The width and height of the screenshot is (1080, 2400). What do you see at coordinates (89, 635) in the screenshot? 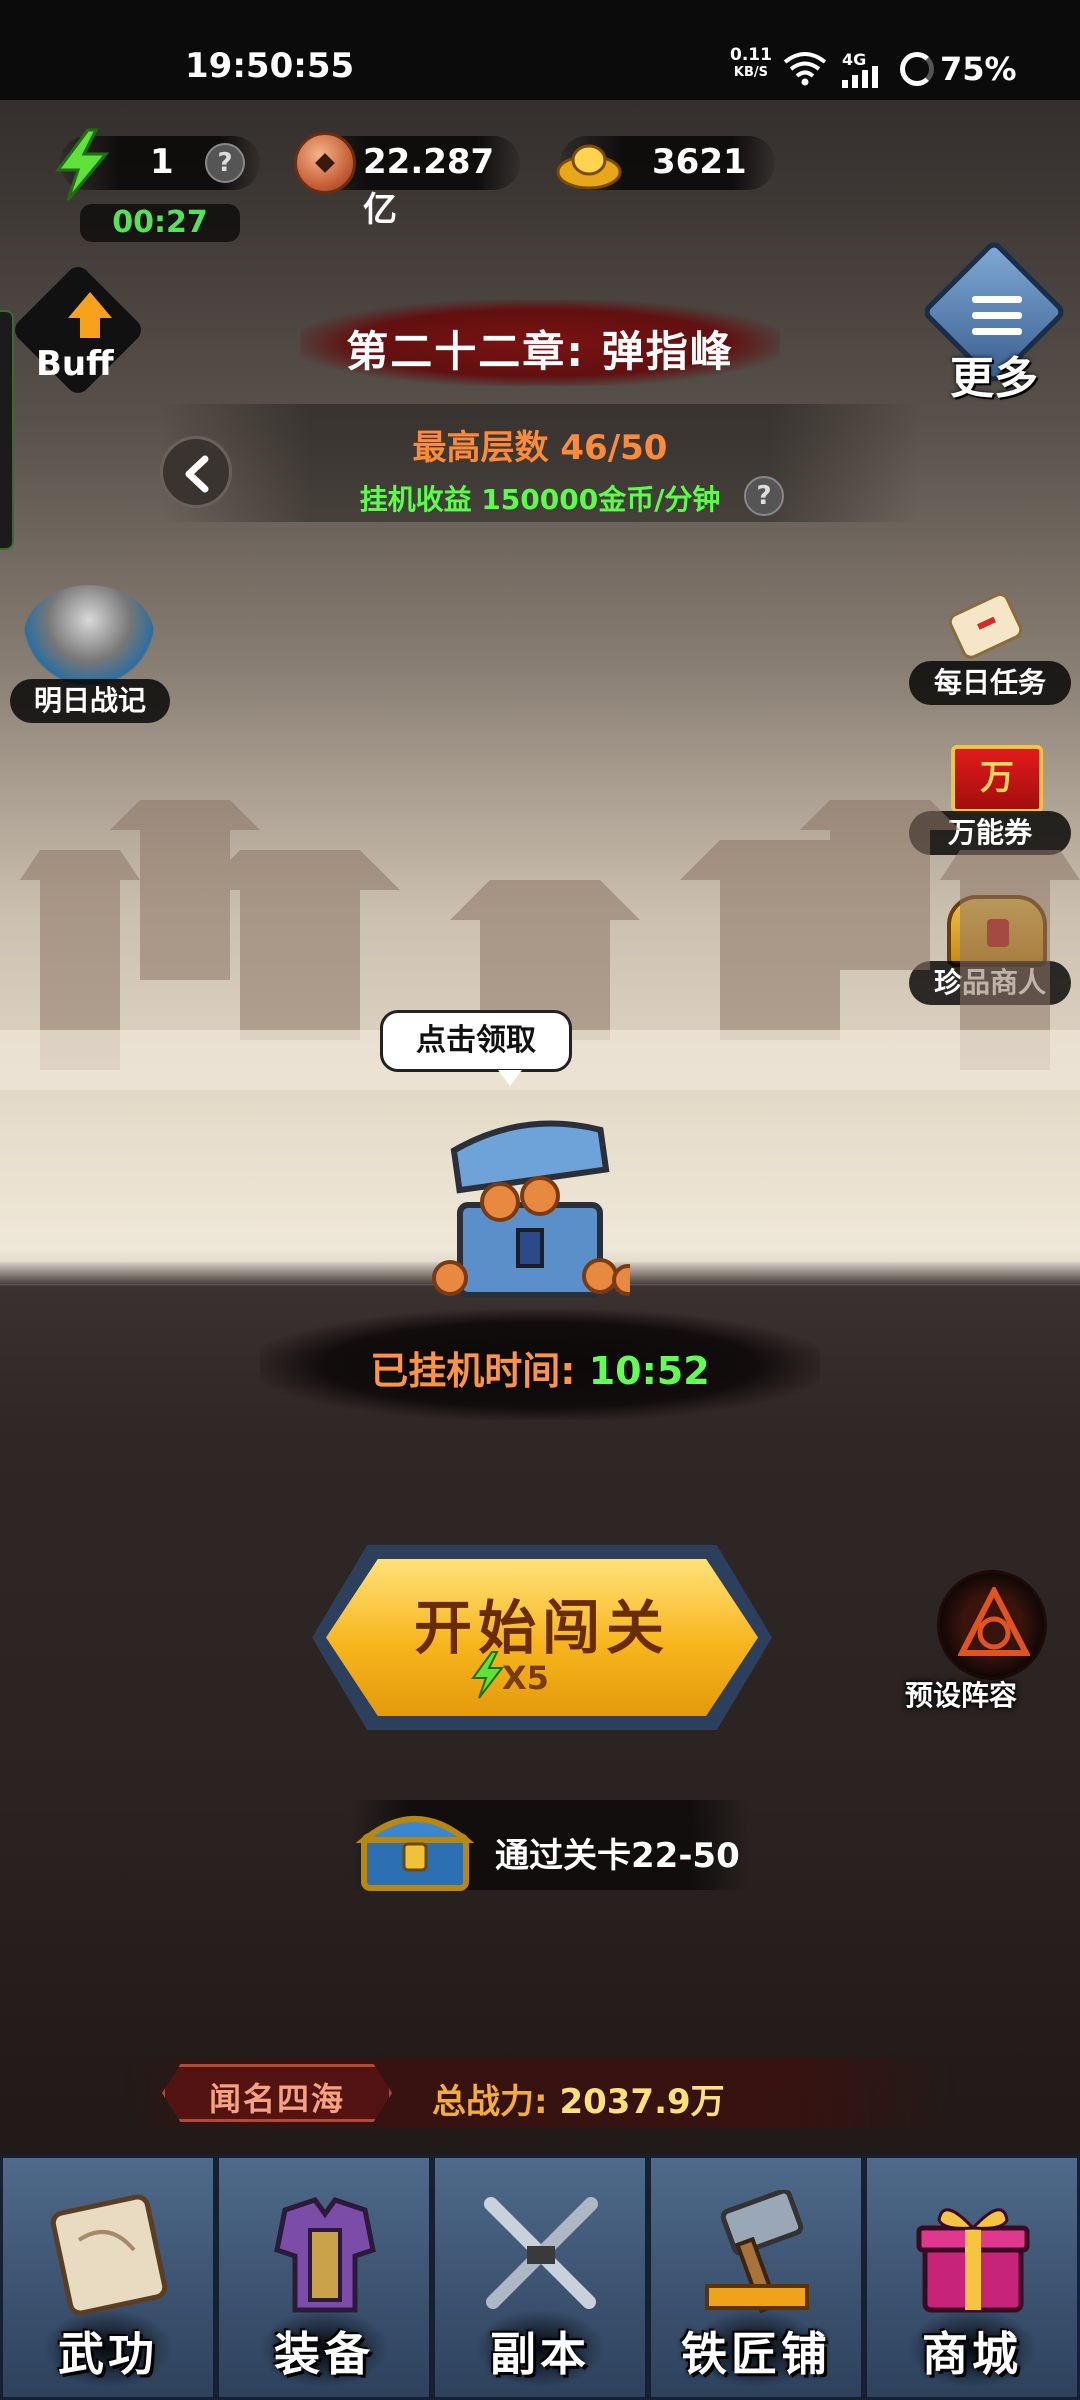
I see `ninja-portrait-icon` at bounding box center [89, 635].